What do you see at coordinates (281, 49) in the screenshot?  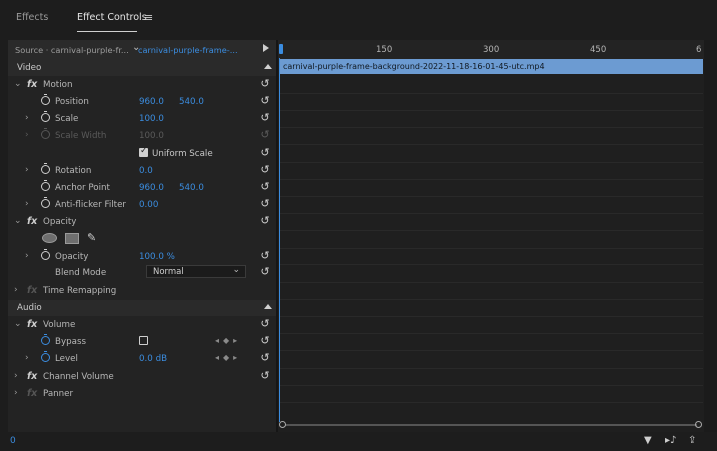 I see `playhead-handle` at bounding box center [281, 49].